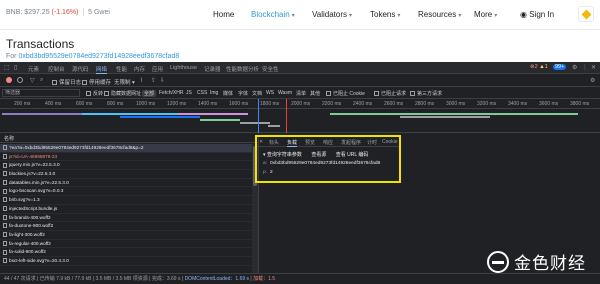  I want to click on record-icon, so click(9, 80).